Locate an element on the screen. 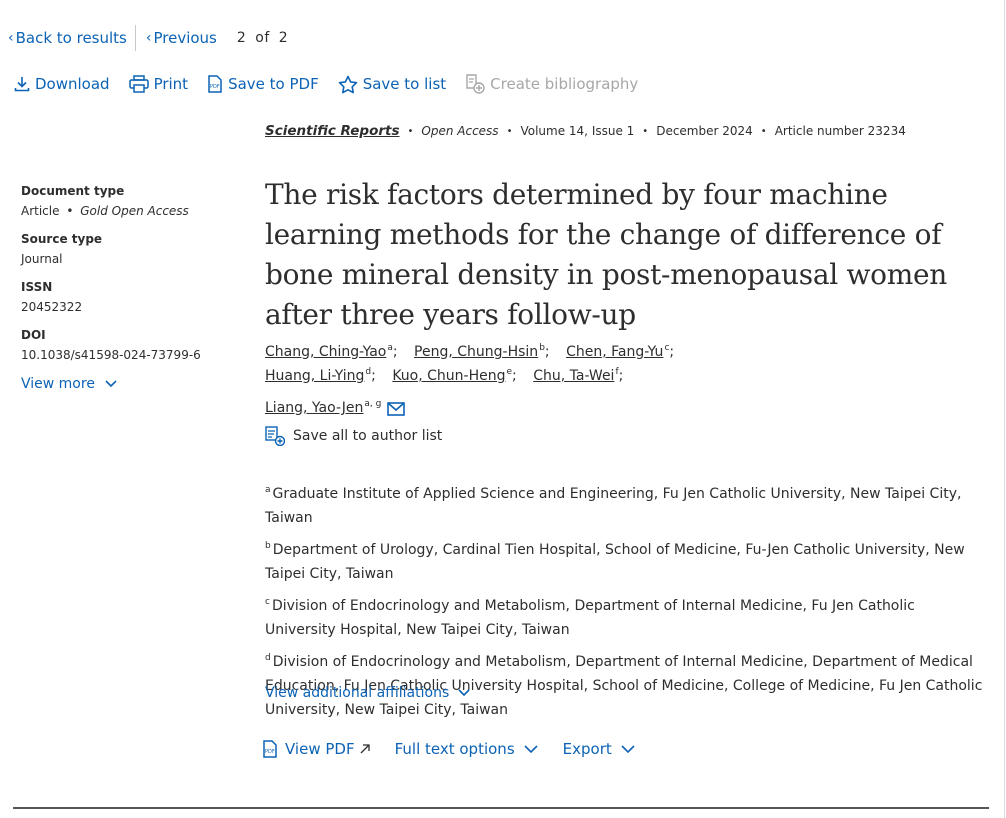 This screenshot has height=818, width=1006. save-to-pdf-label: Save to PDF is located at coordinates (273, 84).